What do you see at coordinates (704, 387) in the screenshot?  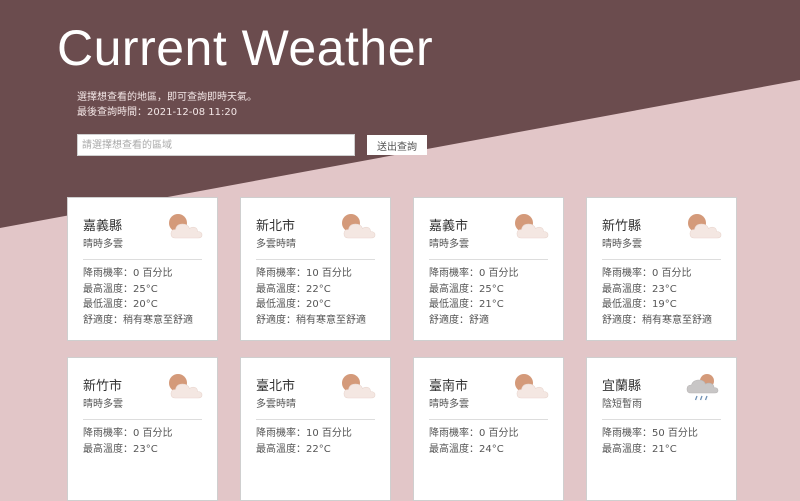 I see `rain-cloud-icon` at bounding box center [704, 387].